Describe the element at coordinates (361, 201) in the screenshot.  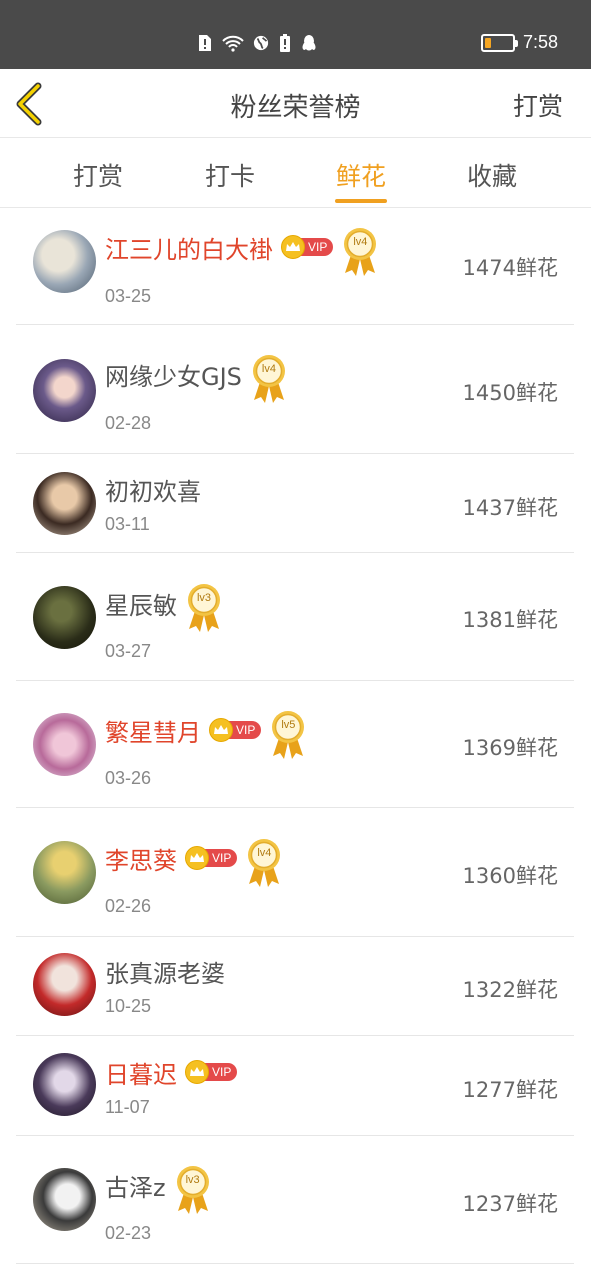
I see `tab-active-indicator` at that location.